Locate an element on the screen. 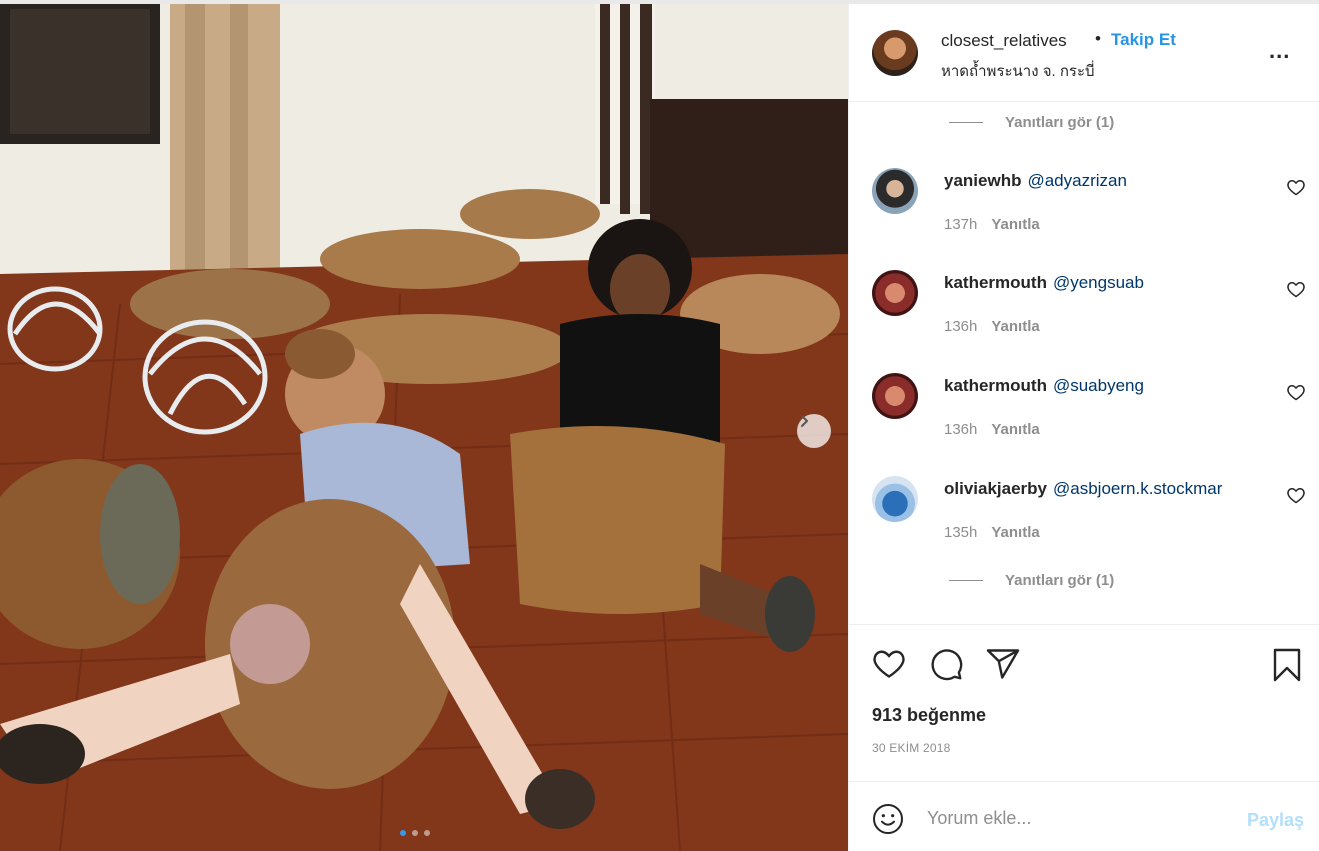  comment-icon is located at coordinates (946, 664).